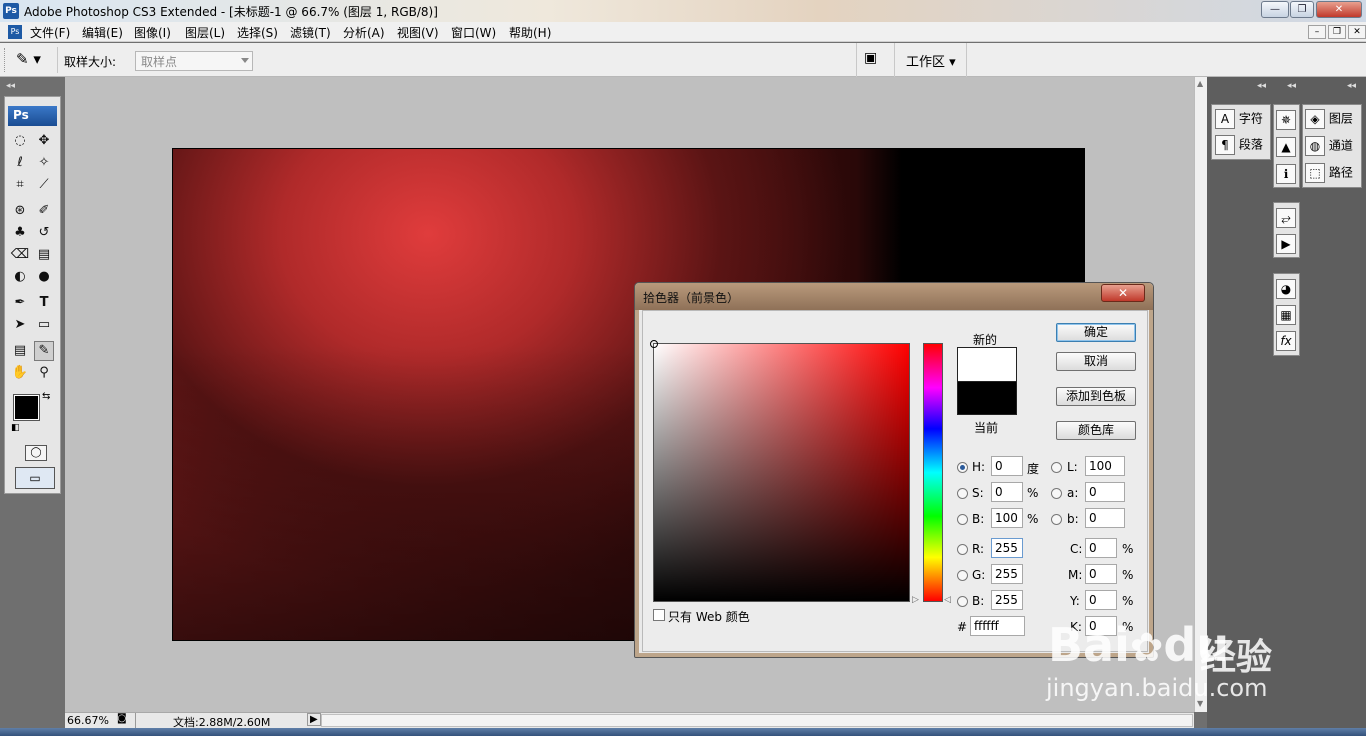 This screenshot has height=736, width=1366. Describe the element at coordinates (1105, 518) in the screenshot. I see `input-lab-b: 0` at that location.